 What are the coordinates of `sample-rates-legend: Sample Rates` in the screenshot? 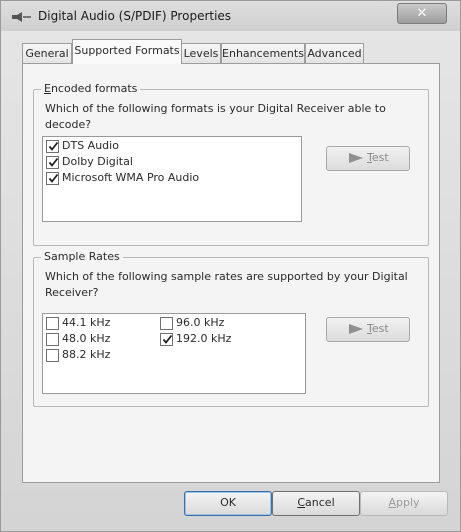 It's located at (82, 256).